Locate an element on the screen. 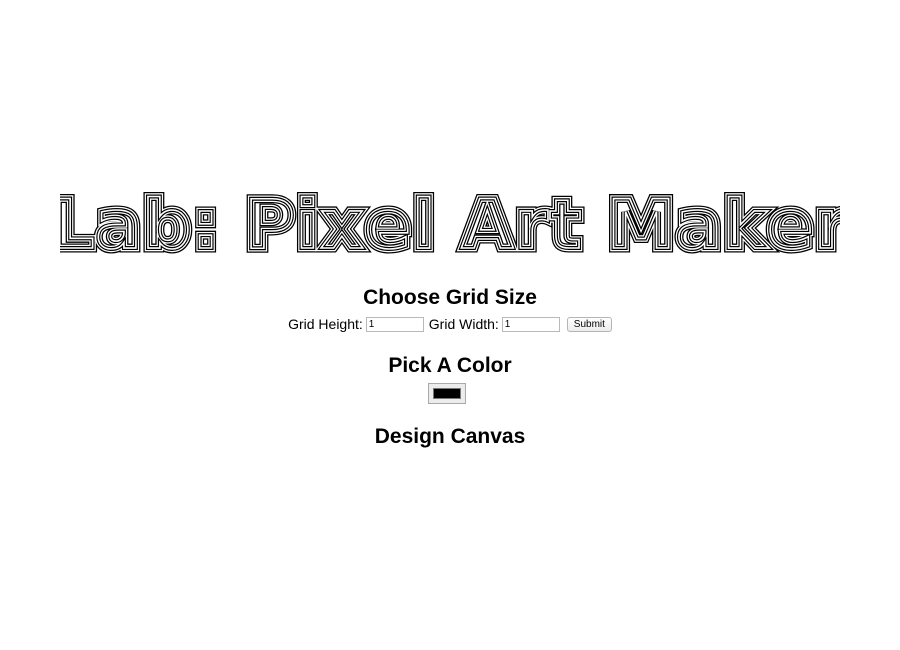 The width and height of the screenshot is (900, 650). grid-size-form: Grid Height: Grid Width: Submit is located at coordinates (450, 324).